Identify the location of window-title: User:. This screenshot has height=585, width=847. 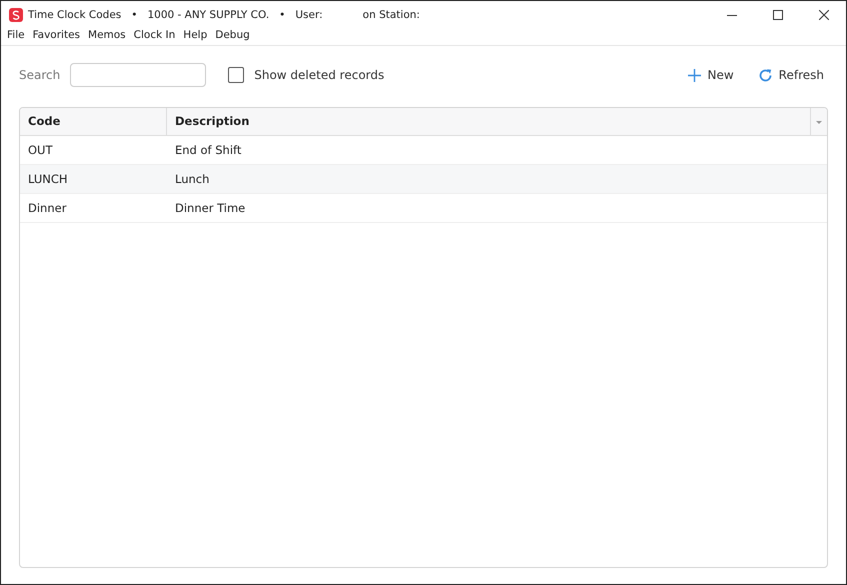
(309, 15).